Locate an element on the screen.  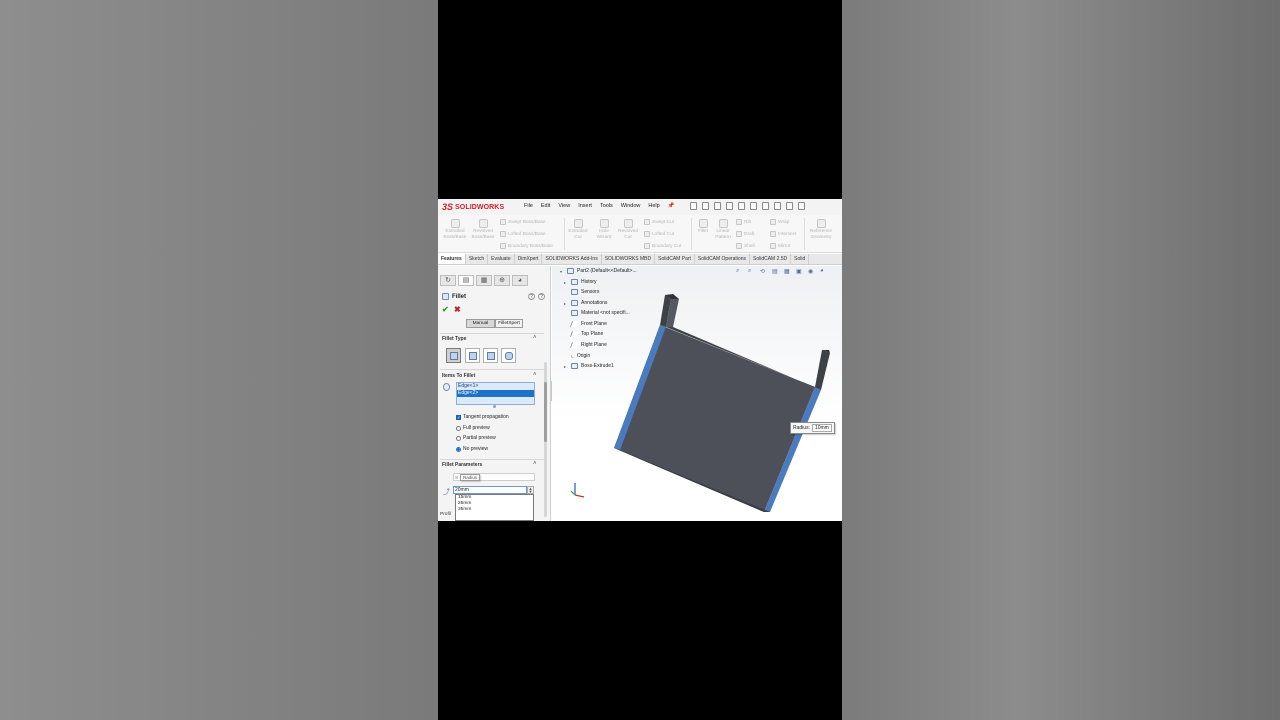
edges-selection-box: Edge<1> Edge<2> is located at coordinates (495, 393).